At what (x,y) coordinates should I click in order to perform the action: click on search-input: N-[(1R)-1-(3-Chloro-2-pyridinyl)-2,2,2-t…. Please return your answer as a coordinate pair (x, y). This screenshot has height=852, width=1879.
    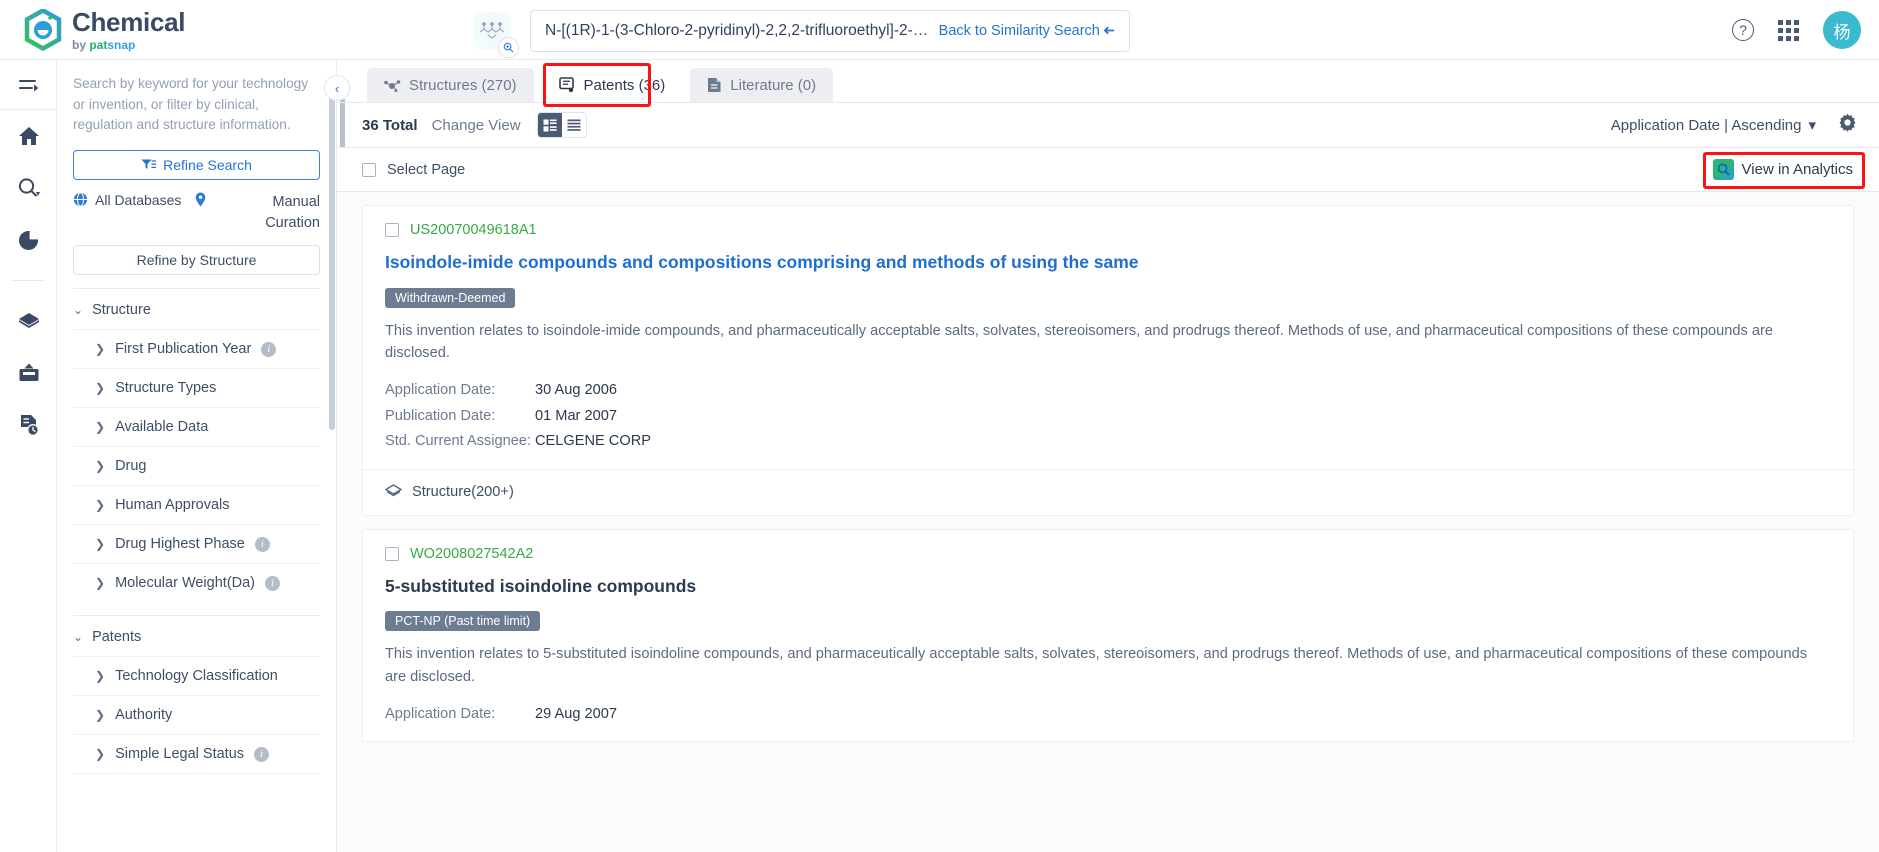
    Looking at the image, I should click on (830, 31).